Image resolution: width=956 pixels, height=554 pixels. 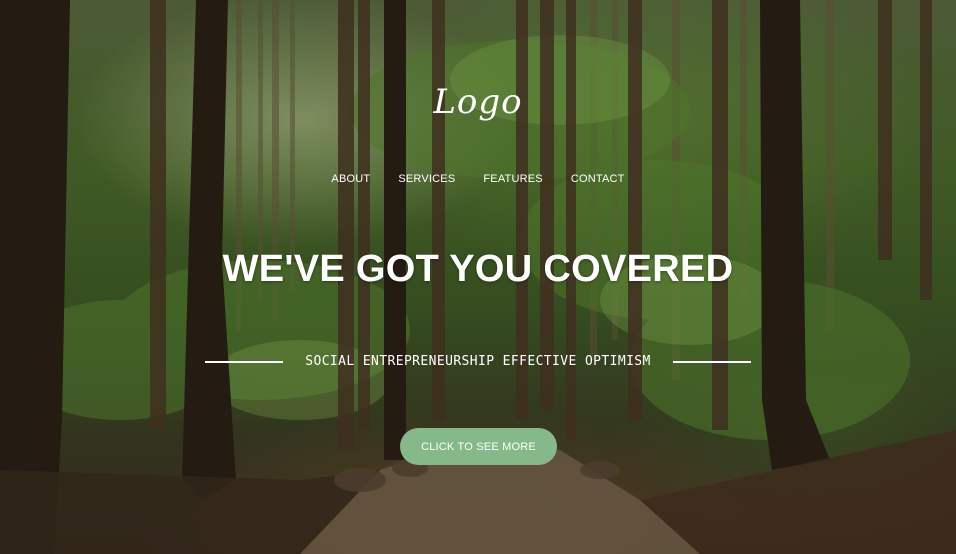 I want to click on main-nav: ABOUT SERVICES FEATURES CONTACT, so click(x=478, y=179).